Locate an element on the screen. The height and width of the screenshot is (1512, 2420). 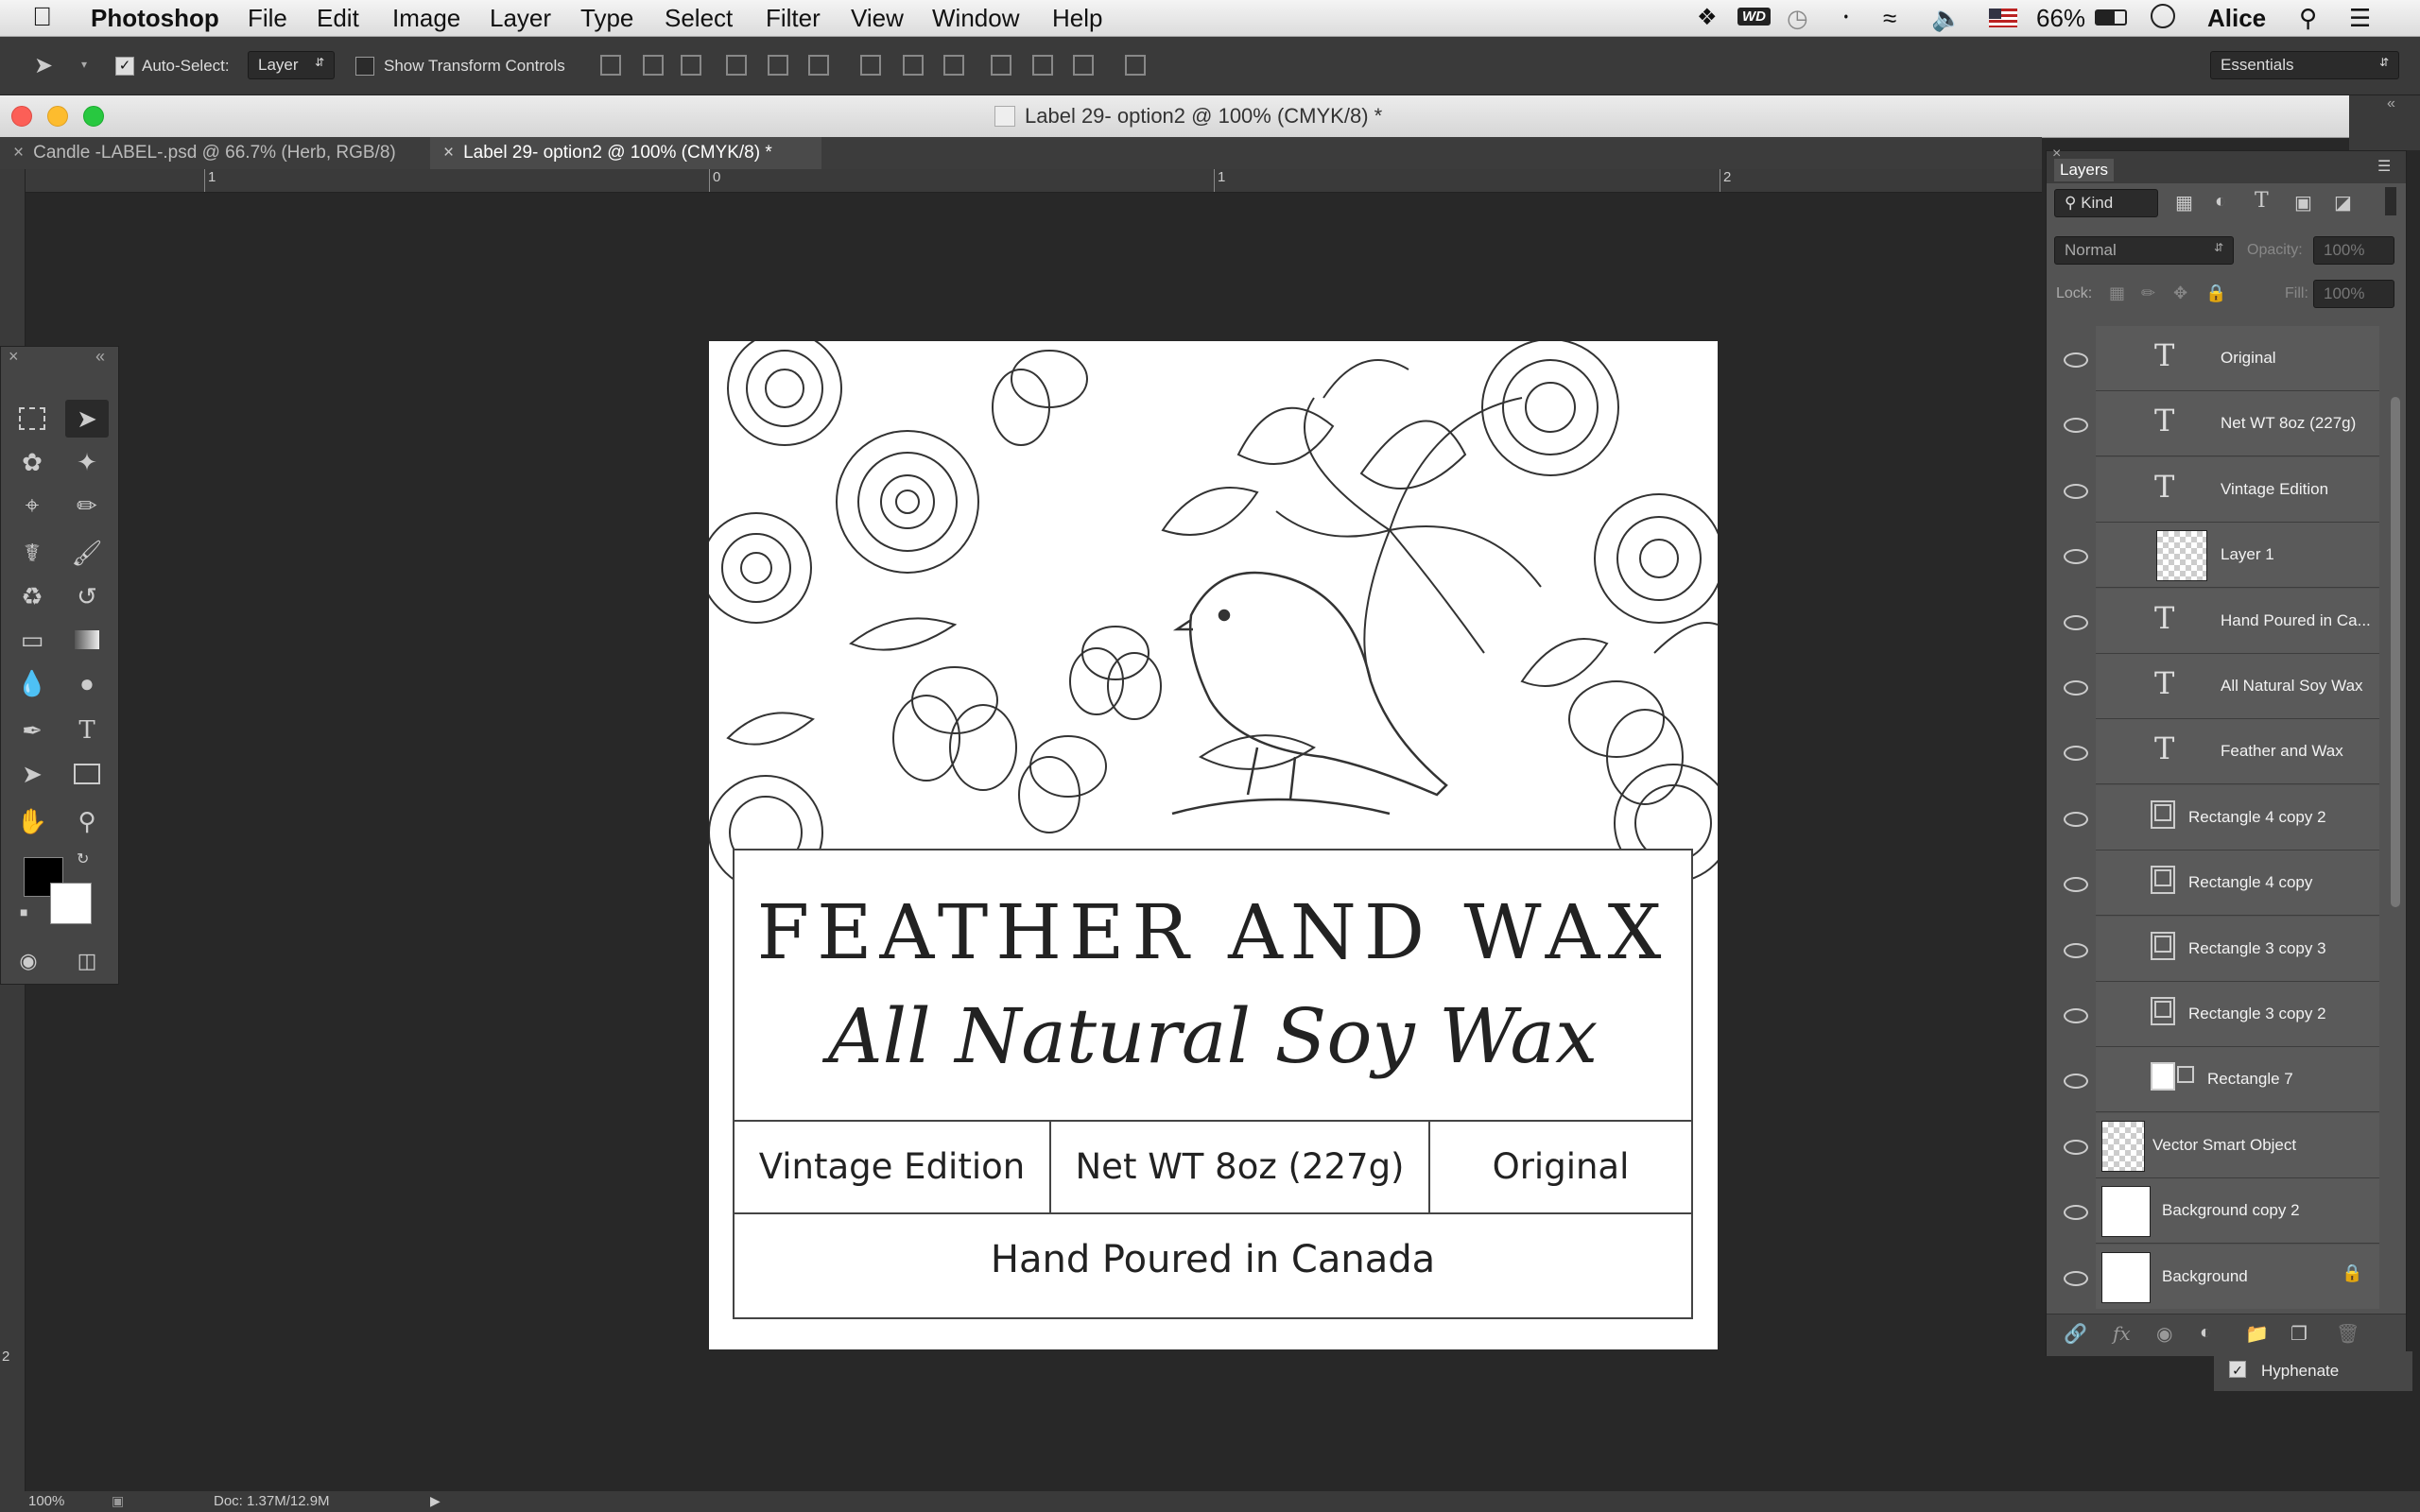
eraser-tool-icon: ▭ is located at coordinates (32, 640).